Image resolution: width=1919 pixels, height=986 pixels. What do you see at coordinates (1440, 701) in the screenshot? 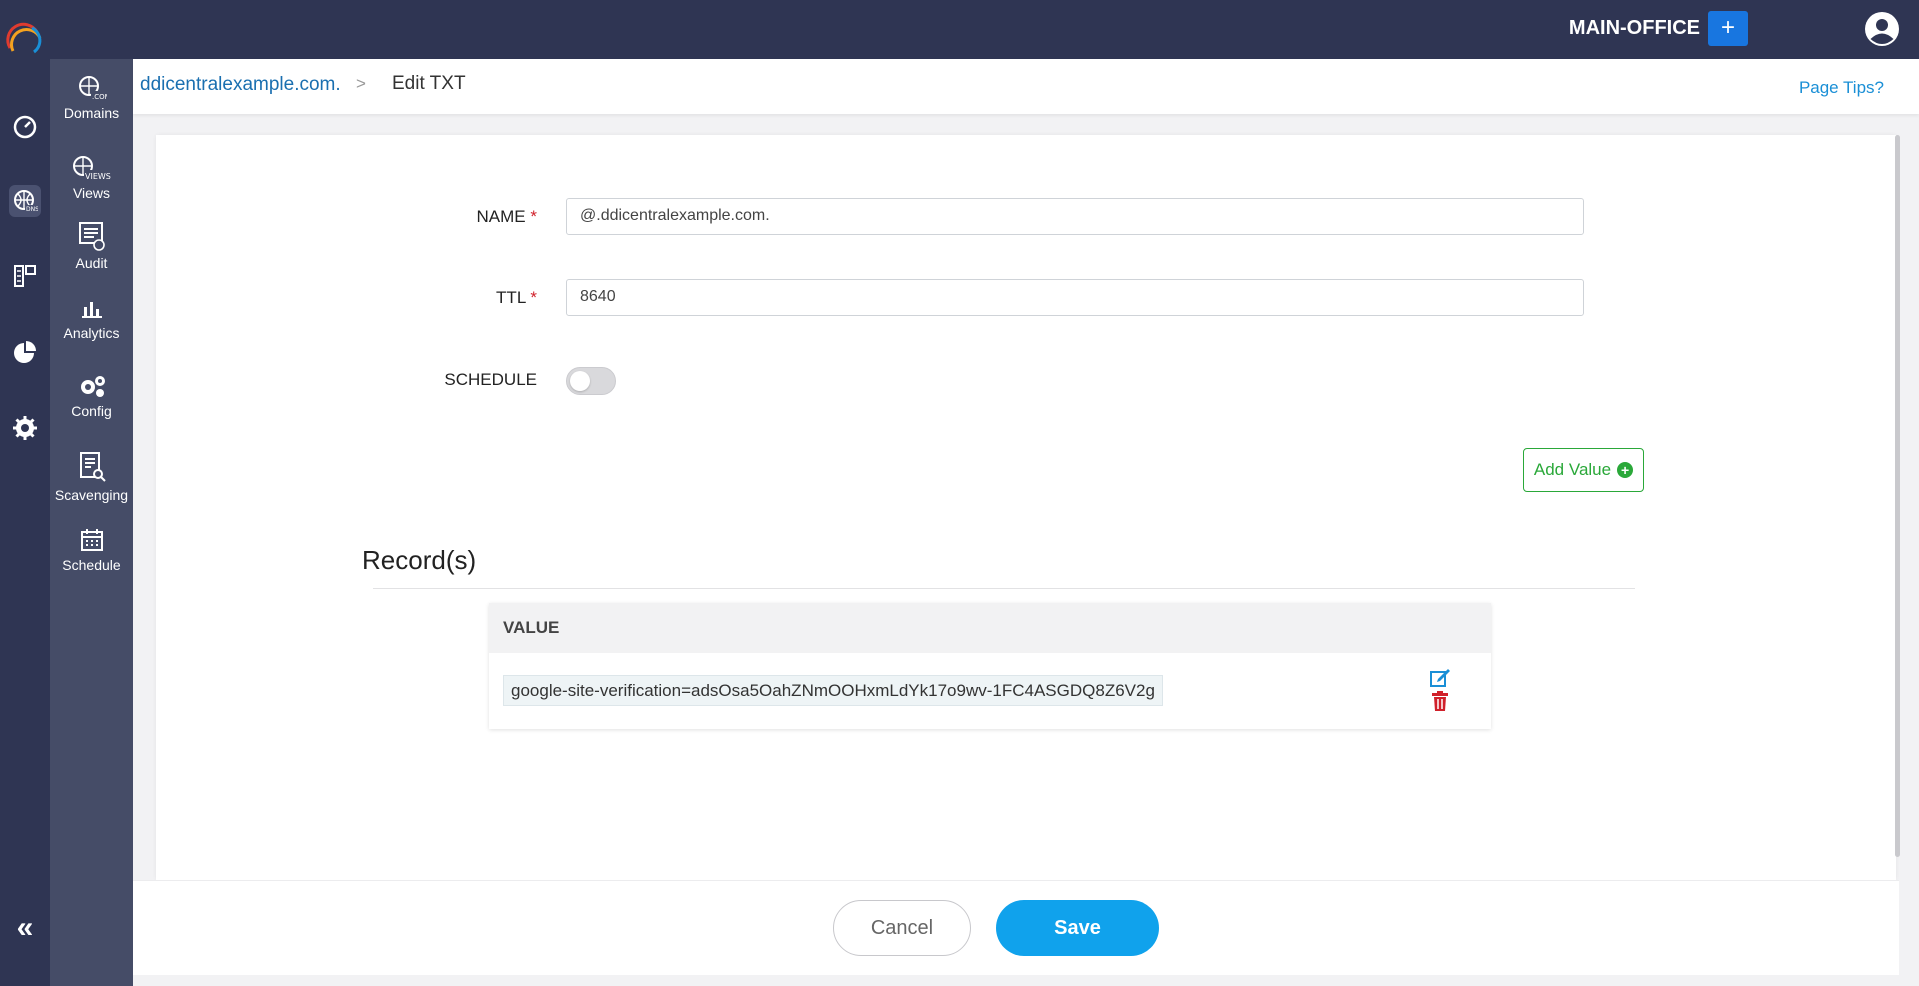
I see `trash-icon` at bounding box center [1440, 701].